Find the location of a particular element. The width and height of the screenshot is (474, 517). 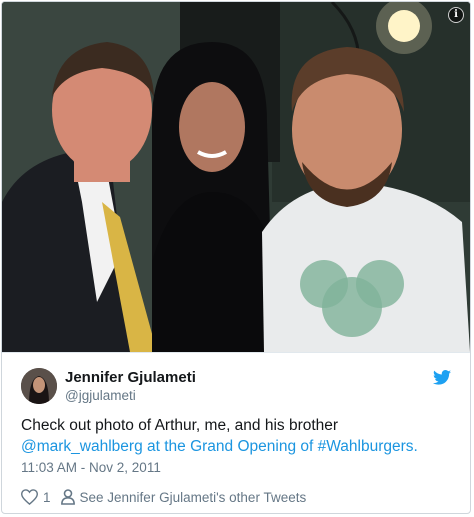

like-count: 1 is located at coordinates (47, 497).